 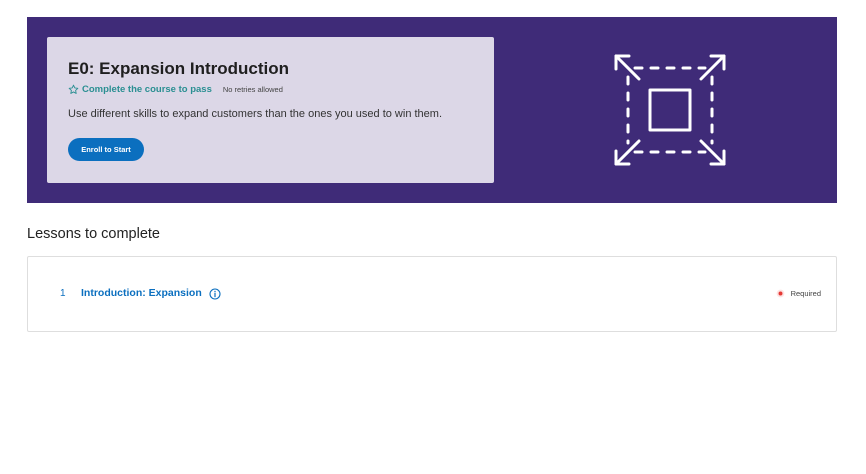 I want to click on lesson-title-link: Introduction: Expansion, so click(x=141, y=293).